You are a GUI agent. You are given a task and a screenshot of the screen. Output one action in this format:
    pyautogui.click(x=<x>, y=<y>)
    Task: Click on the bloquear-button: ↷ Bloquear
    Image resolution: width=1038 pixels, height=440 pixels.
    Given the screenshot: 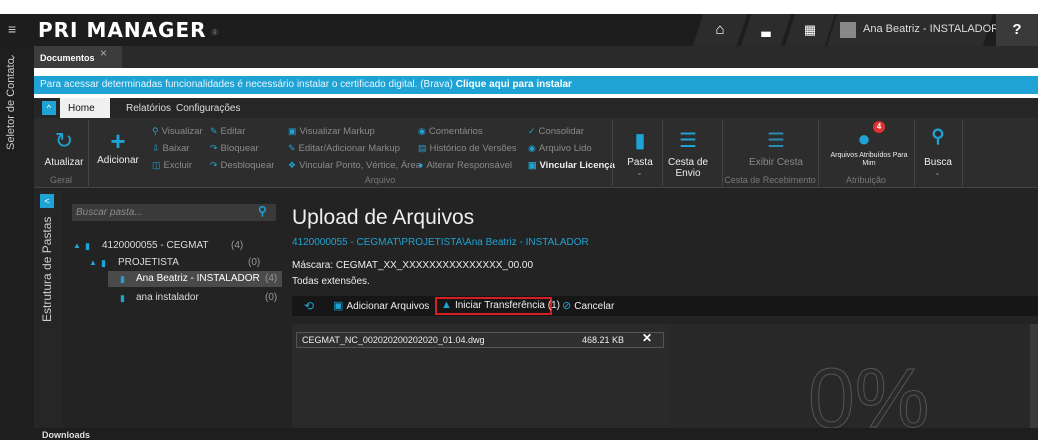 What is the action you would take?
    pyautogui.click(x=234, y=148)
    